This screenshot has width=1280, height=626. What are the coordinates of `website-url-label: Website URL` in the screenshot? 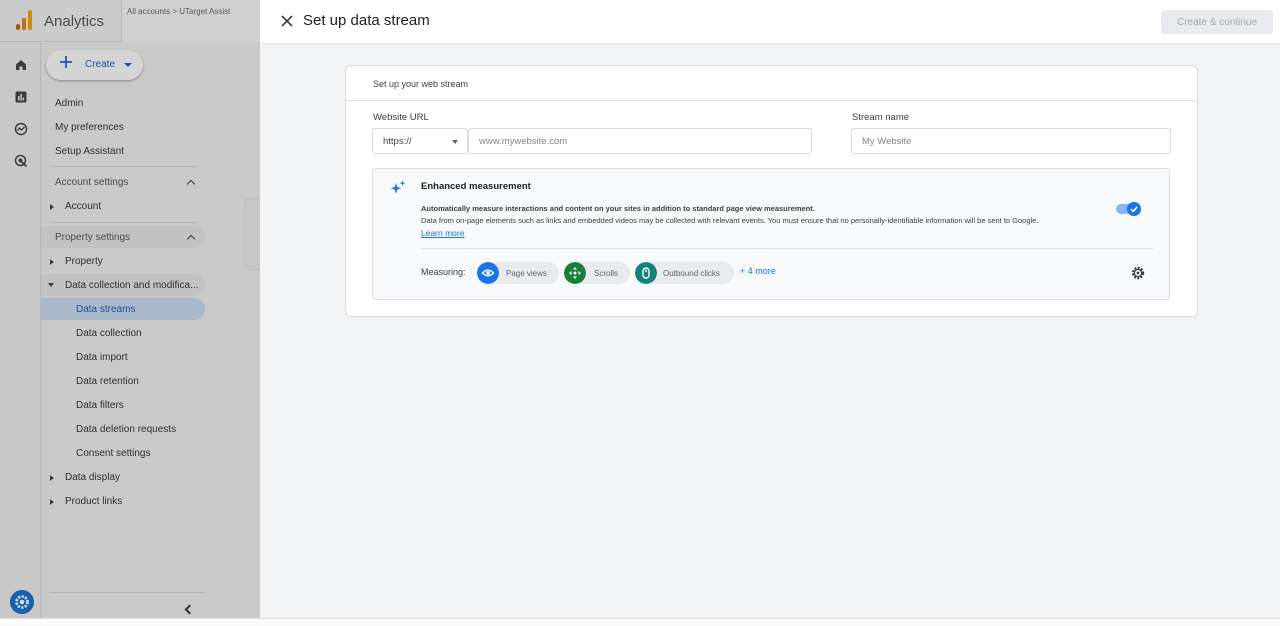 It's located at (401, 117).